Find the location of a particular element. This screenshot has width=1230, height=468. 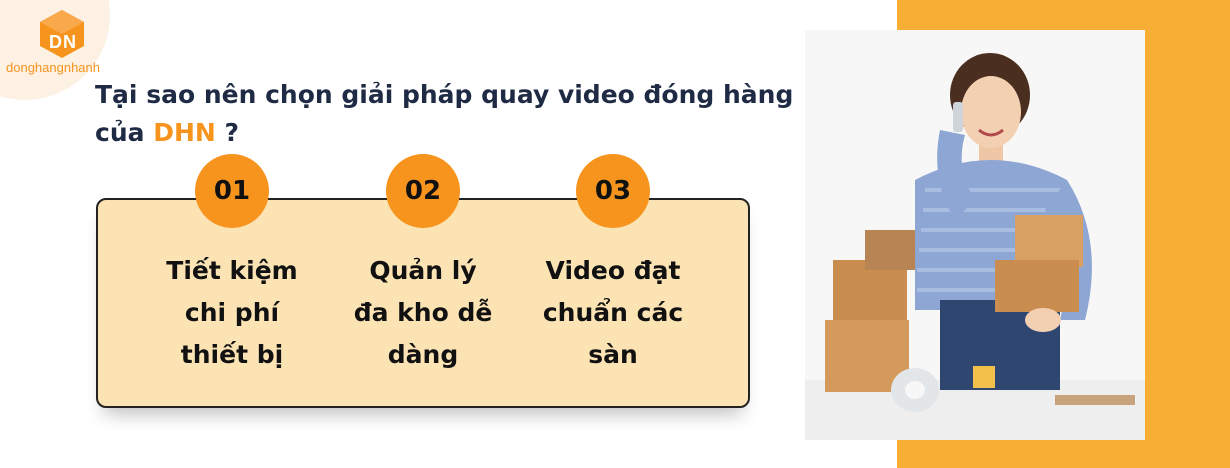

feature-2-line1: Quản lý is located at coordinates (423, 270).